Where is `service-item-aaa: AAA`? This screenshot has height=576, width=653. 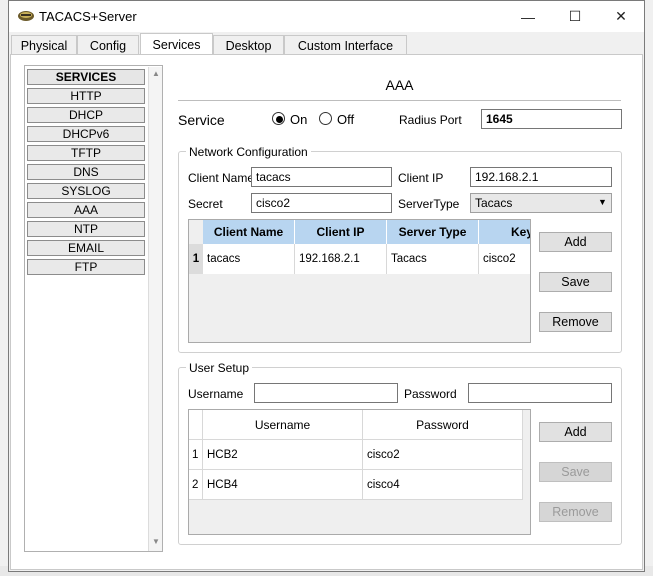 service-item-aaa: AAA is located at coordinates (86, 210).